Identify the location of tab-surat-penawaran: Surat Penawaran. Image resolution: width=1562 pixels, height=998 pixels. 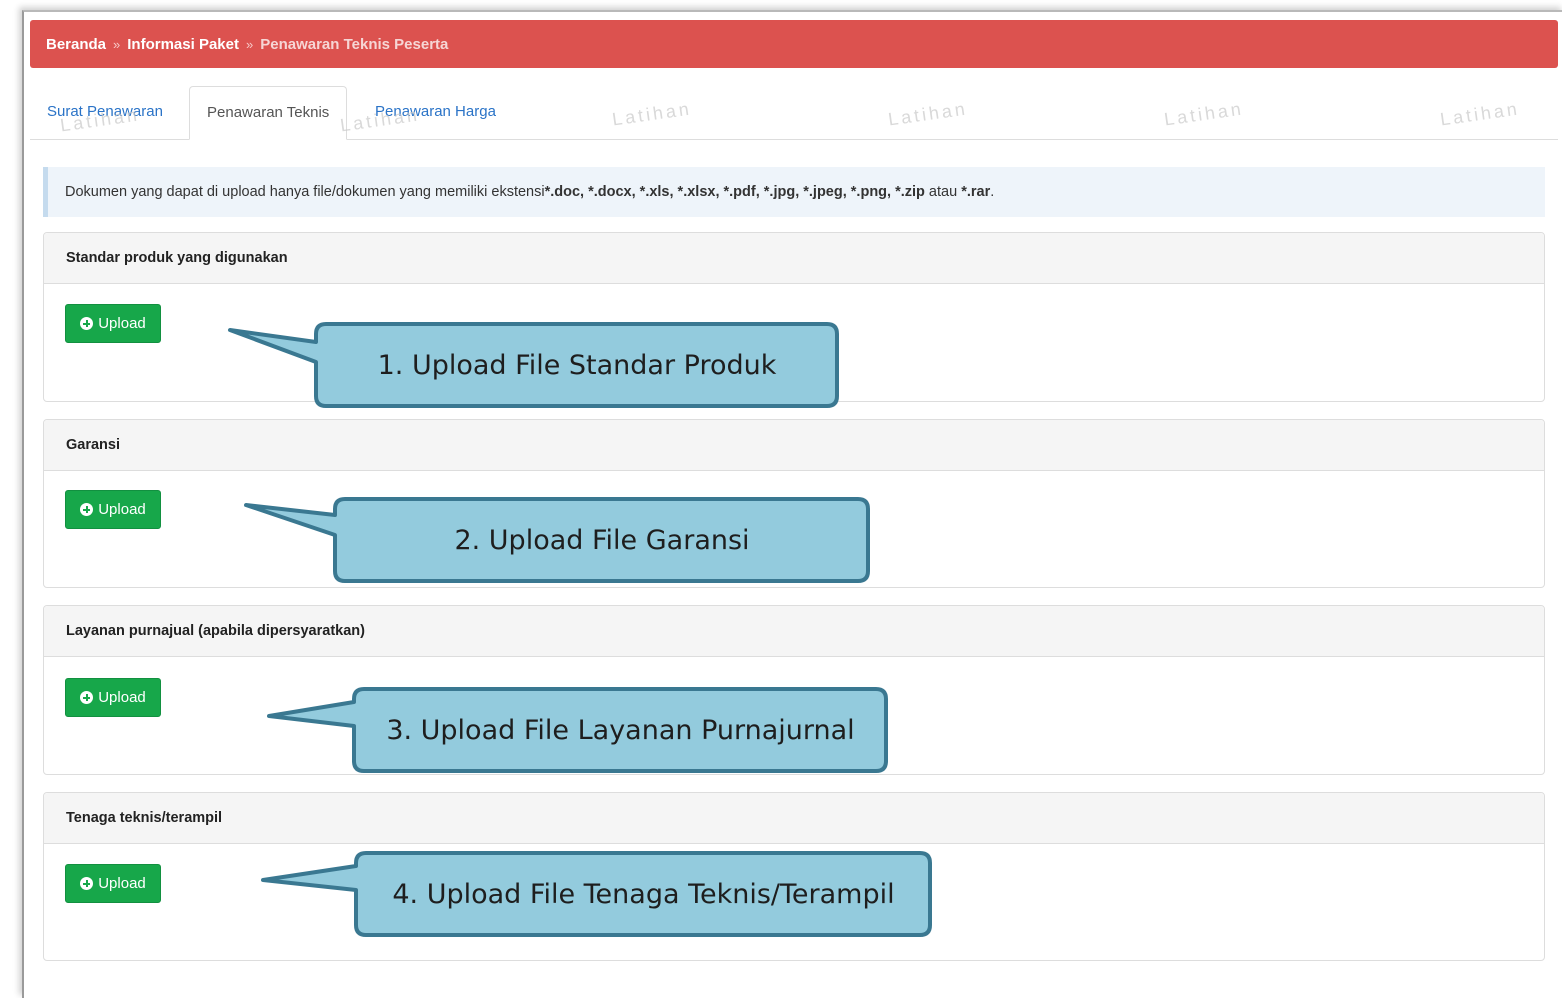
(105, 112).